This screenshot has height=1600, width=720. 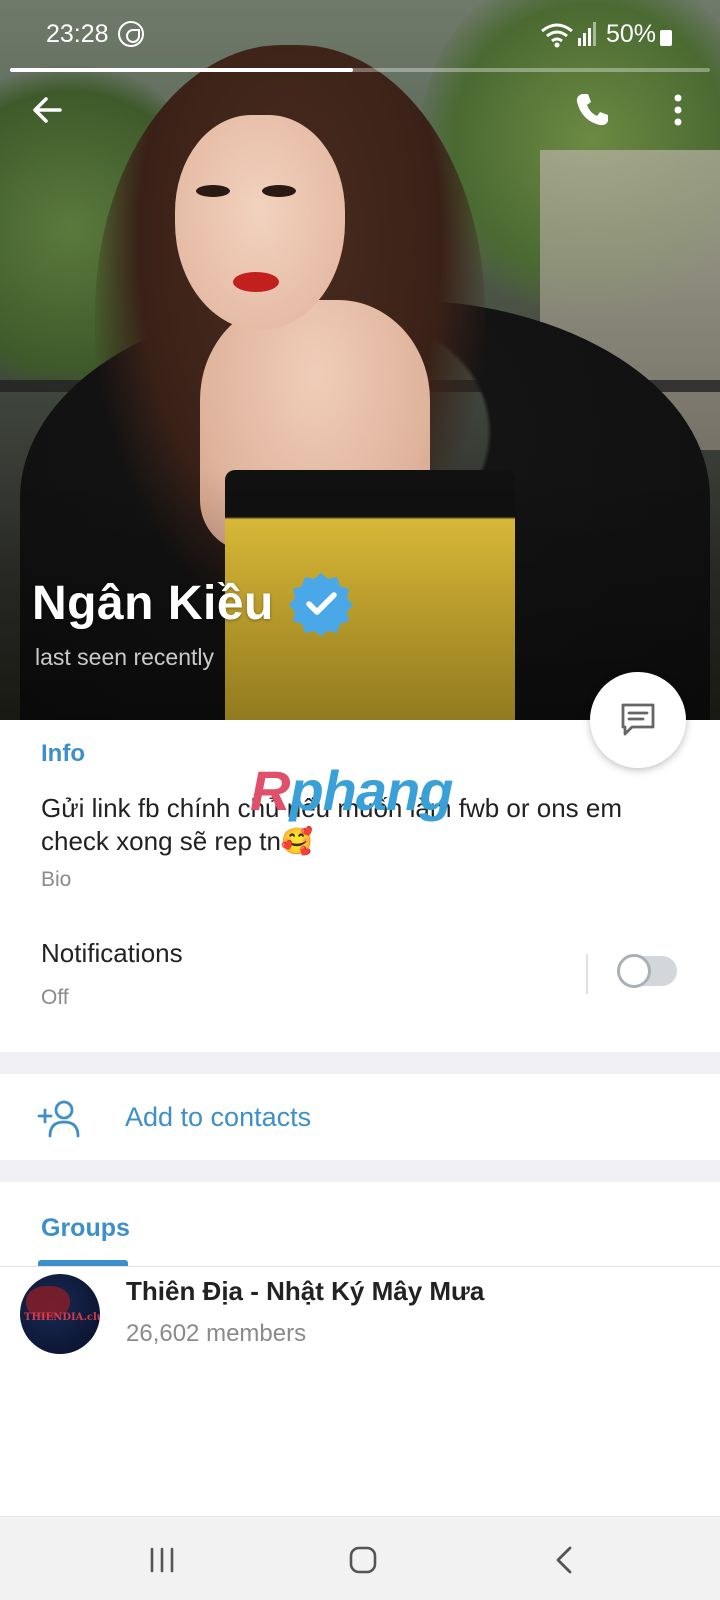 I want to click on recent-apps-icon, so click(x=162, y=1560).